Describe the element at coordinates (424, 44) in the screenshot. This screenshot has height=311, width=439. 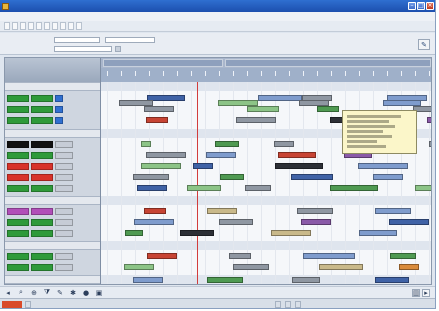
I see `pin-icon: ✎` at that location.